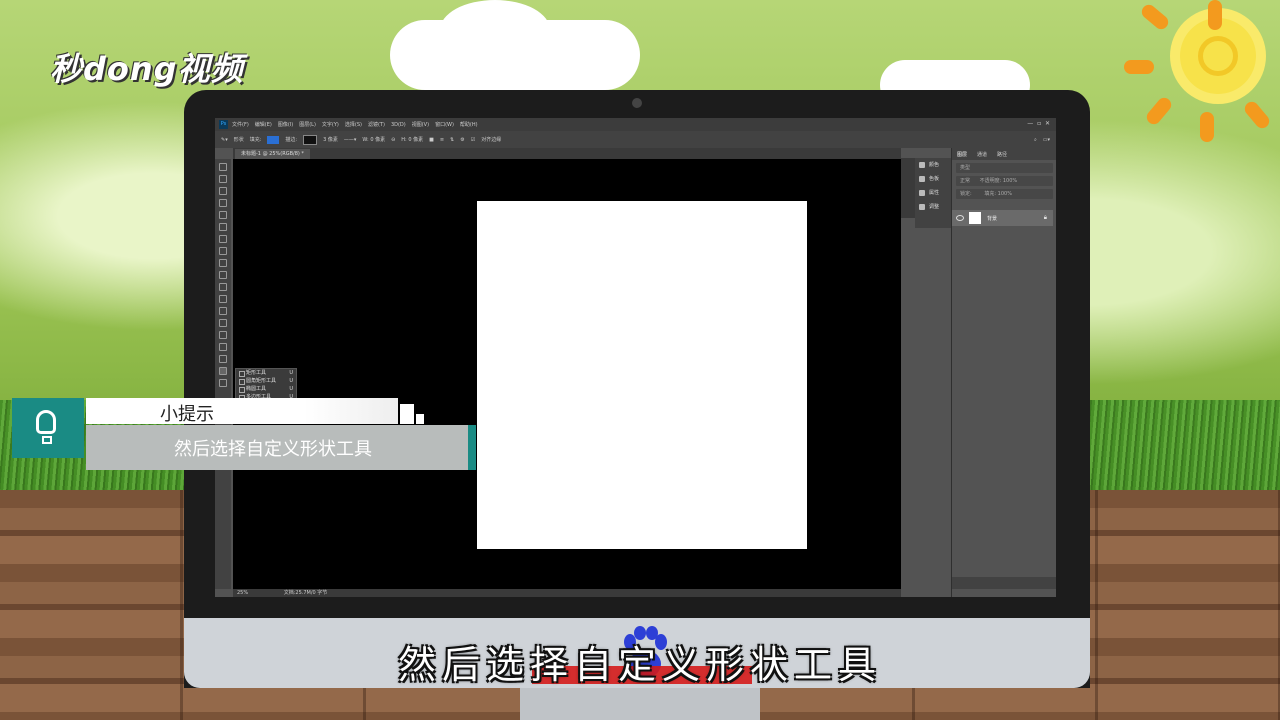  What do you see at coordinates (999, 181) in the screenshot?
I see `opacity-field: 不透明度: 100%` at bounding box center [999, 181].